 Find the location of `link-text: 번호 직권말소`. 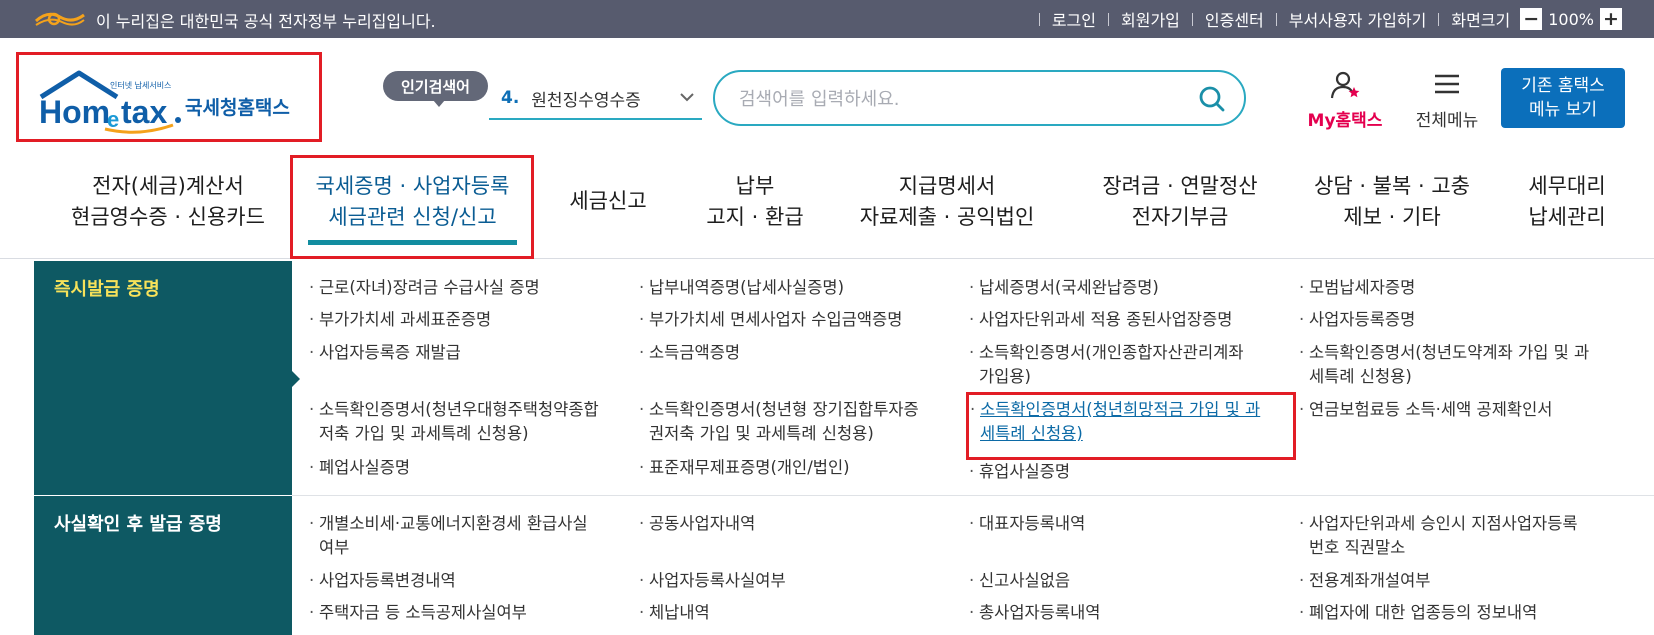

link-text: 번호 직권말소 is located at coordinates (1357, 547).